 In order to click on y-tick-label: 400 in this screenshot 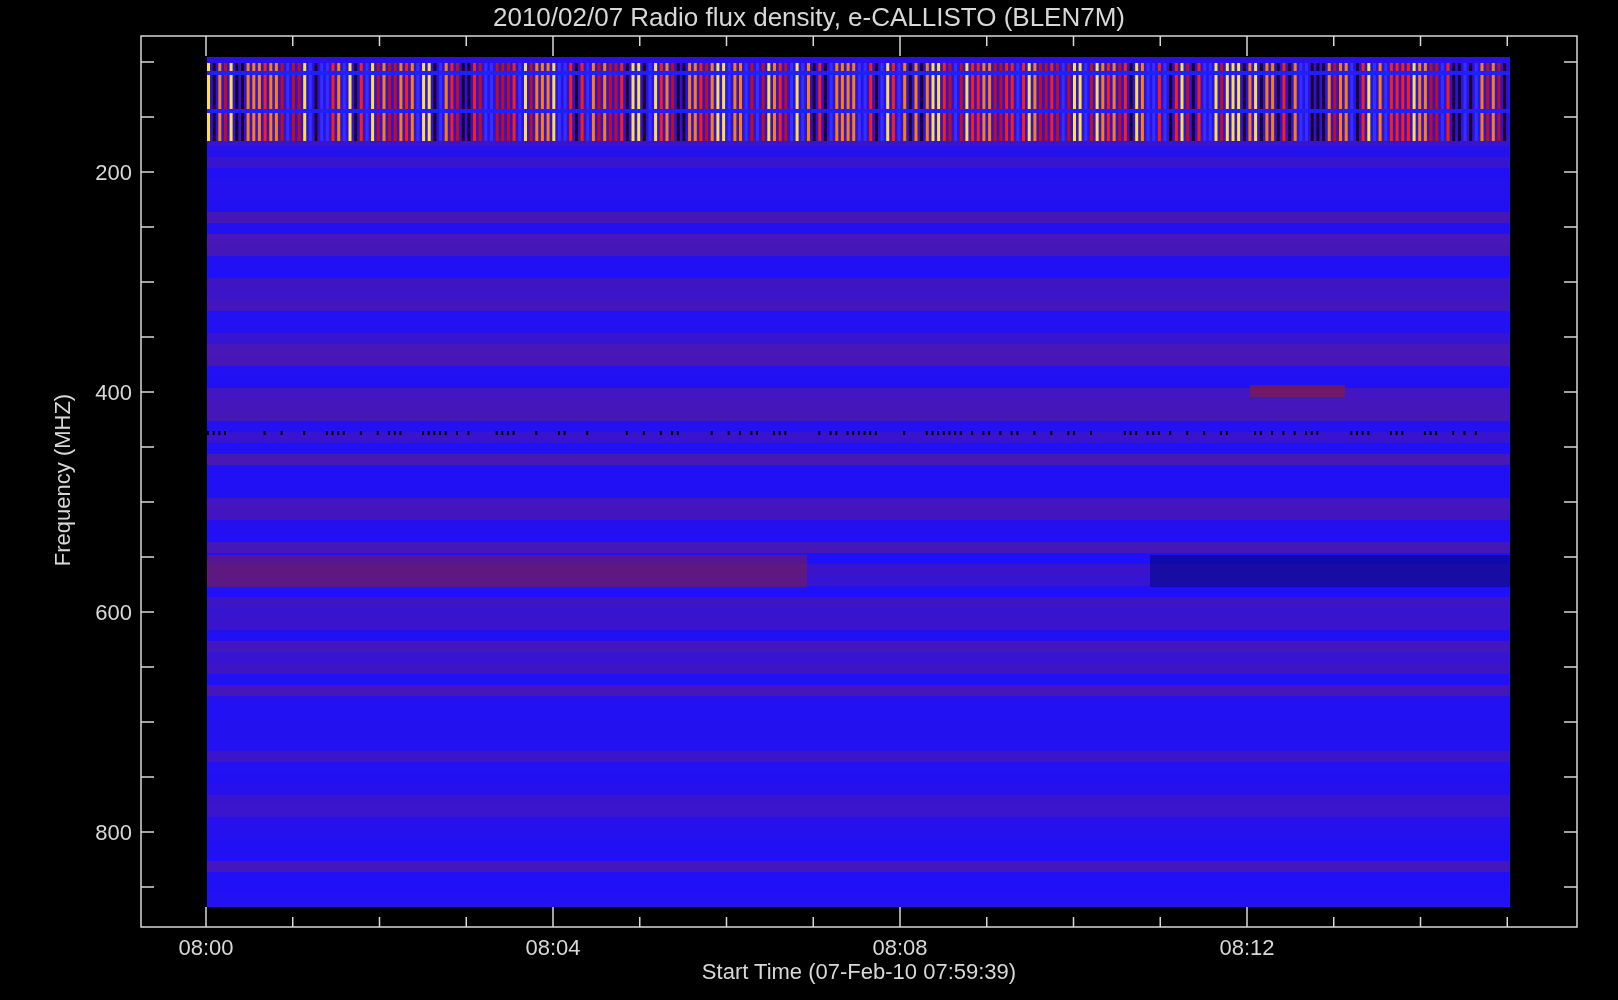, I will do `click(113, 392)`.